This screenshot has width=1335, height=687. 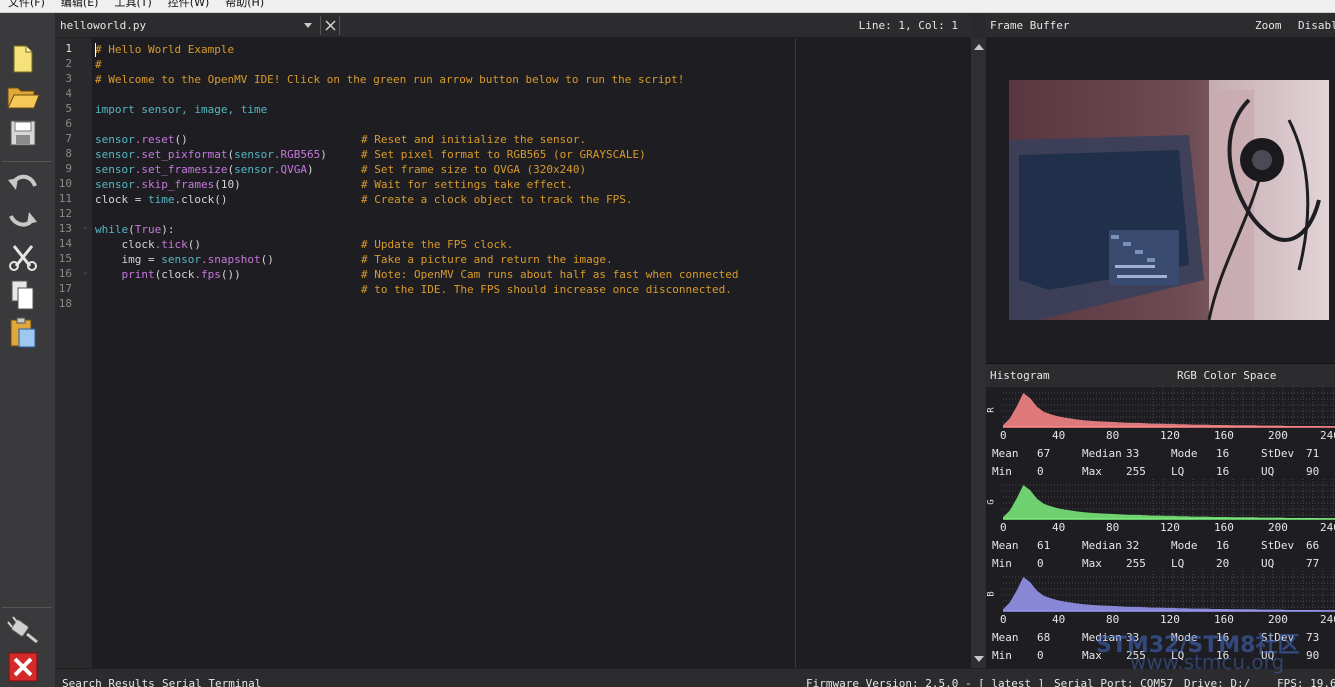 What do you see at coordinates (1268, 25) in the screenshot?
I see `zoom-toggle: Zoom` at bounding box center [1268, 25].